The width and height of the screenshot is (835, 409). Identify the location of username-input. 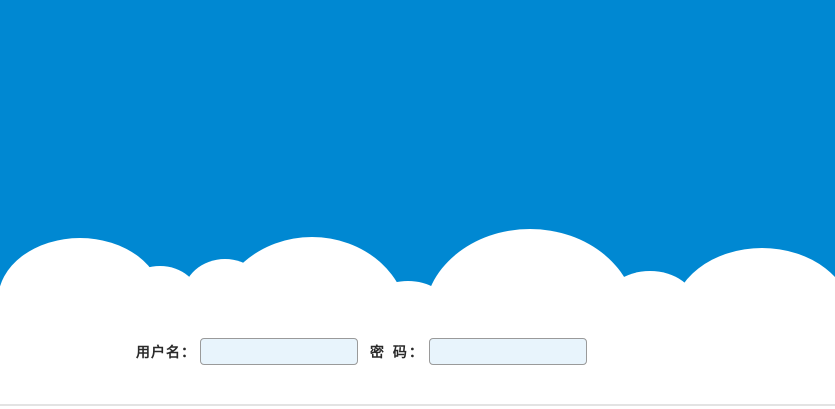
(279, 351).